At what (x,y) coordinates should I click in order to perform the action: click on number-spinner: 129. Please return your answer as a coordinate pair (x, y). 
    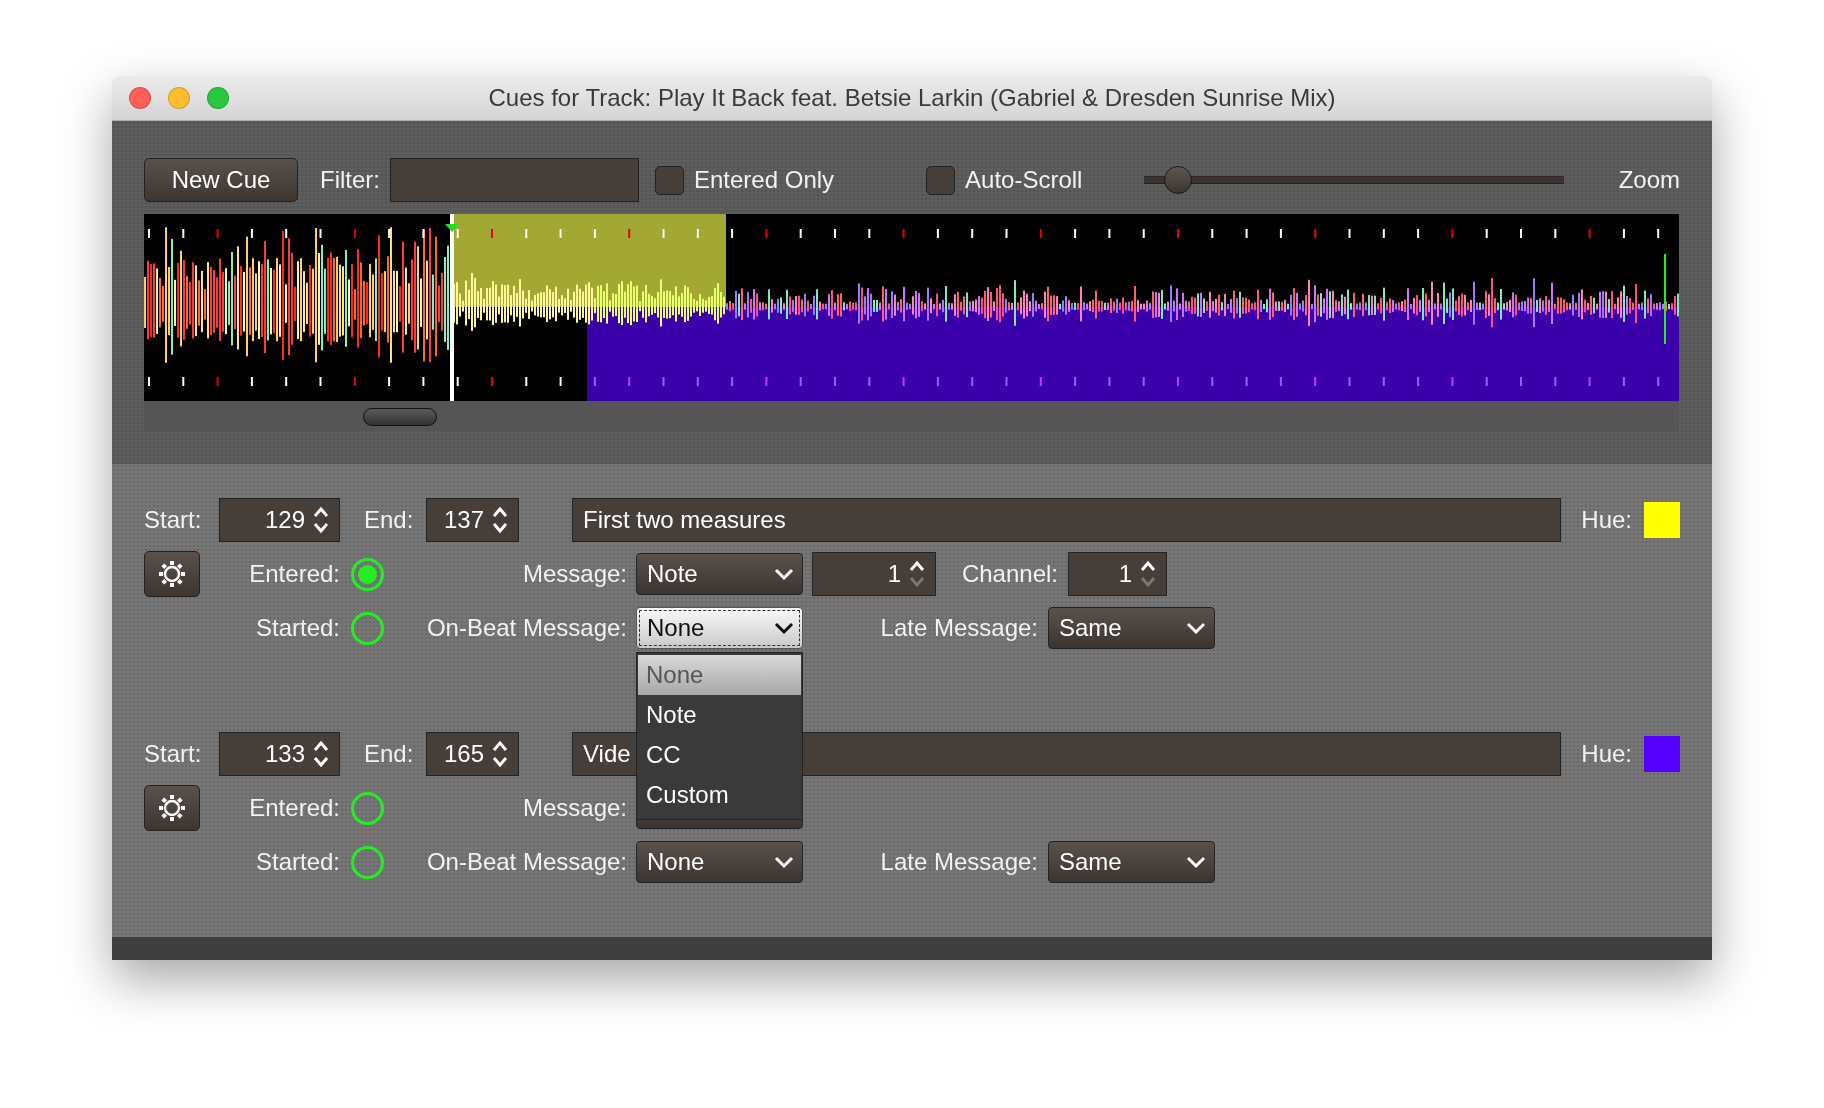
    Looking at the image, I should click on (279, 520).